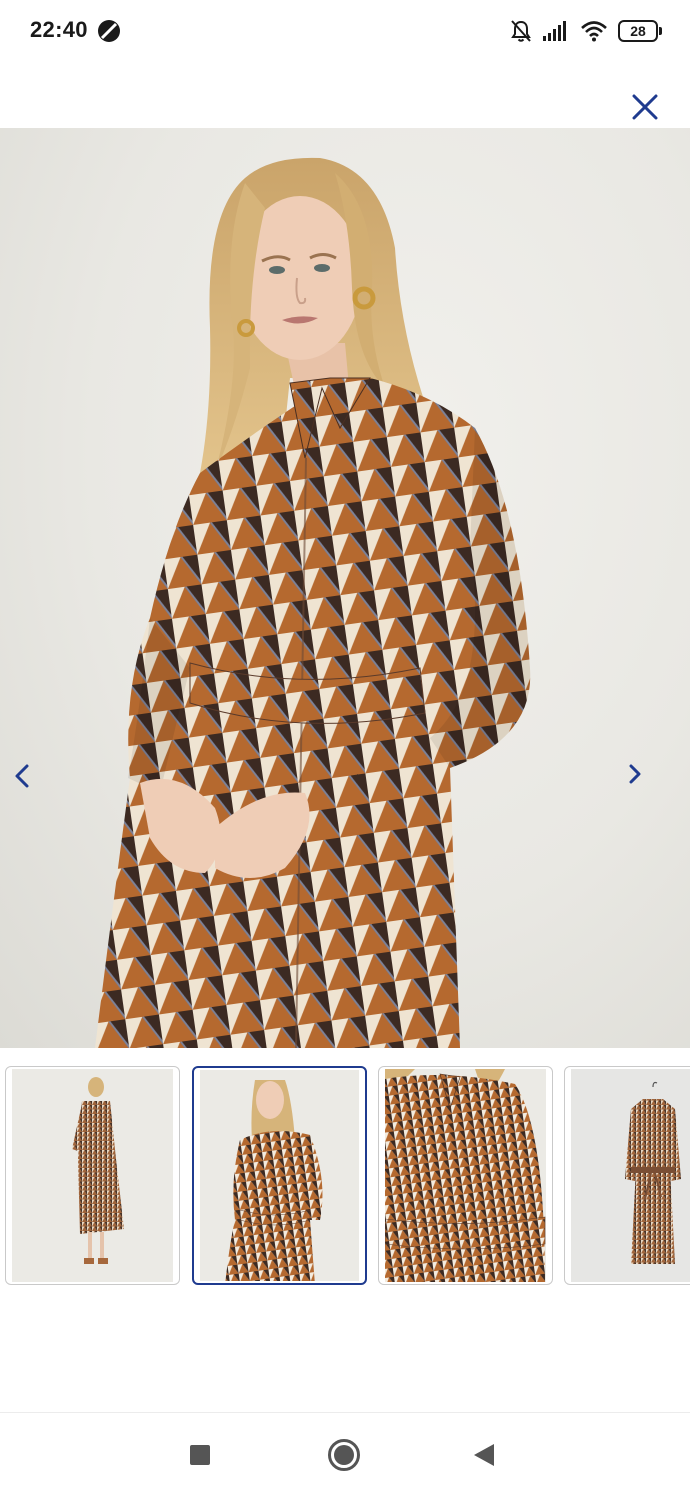 The height and width of the screenshot is (1495, 690). I want to click on previous-image-button, so click(34, 785).